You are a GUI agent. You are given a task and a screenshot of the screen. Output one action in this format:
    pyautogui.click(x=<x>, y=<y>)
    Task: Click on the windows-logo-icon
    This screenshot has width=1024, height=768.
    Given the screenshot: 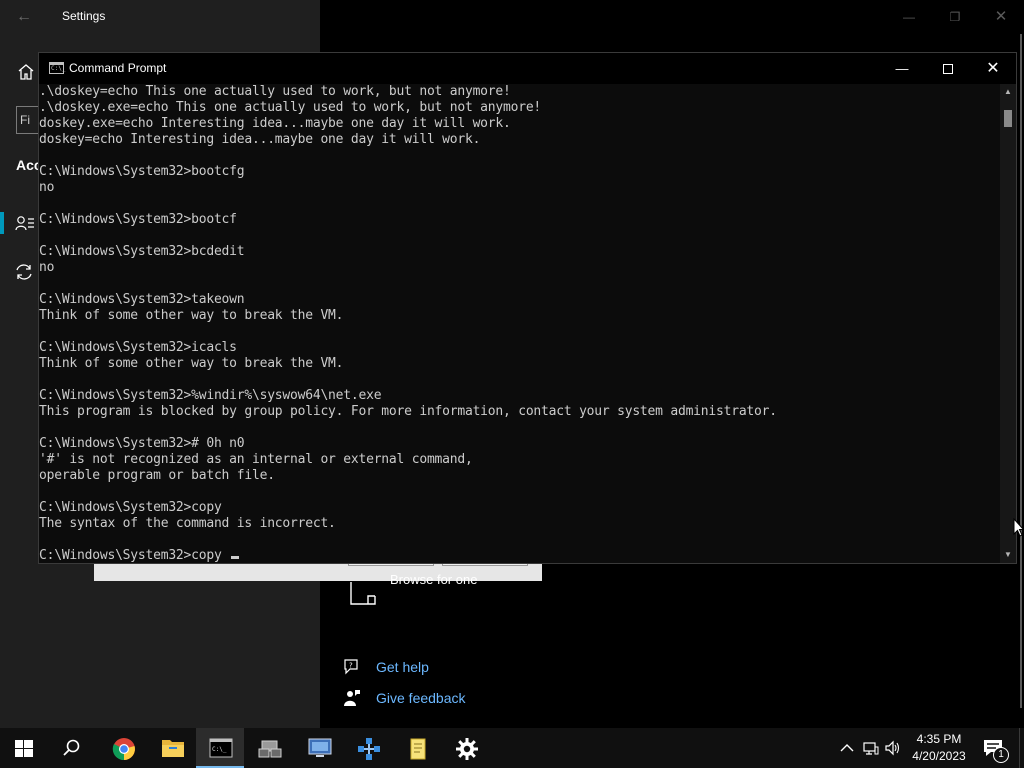 What is the action you would take?
    pyautogui.click(x=24, y=748)
    